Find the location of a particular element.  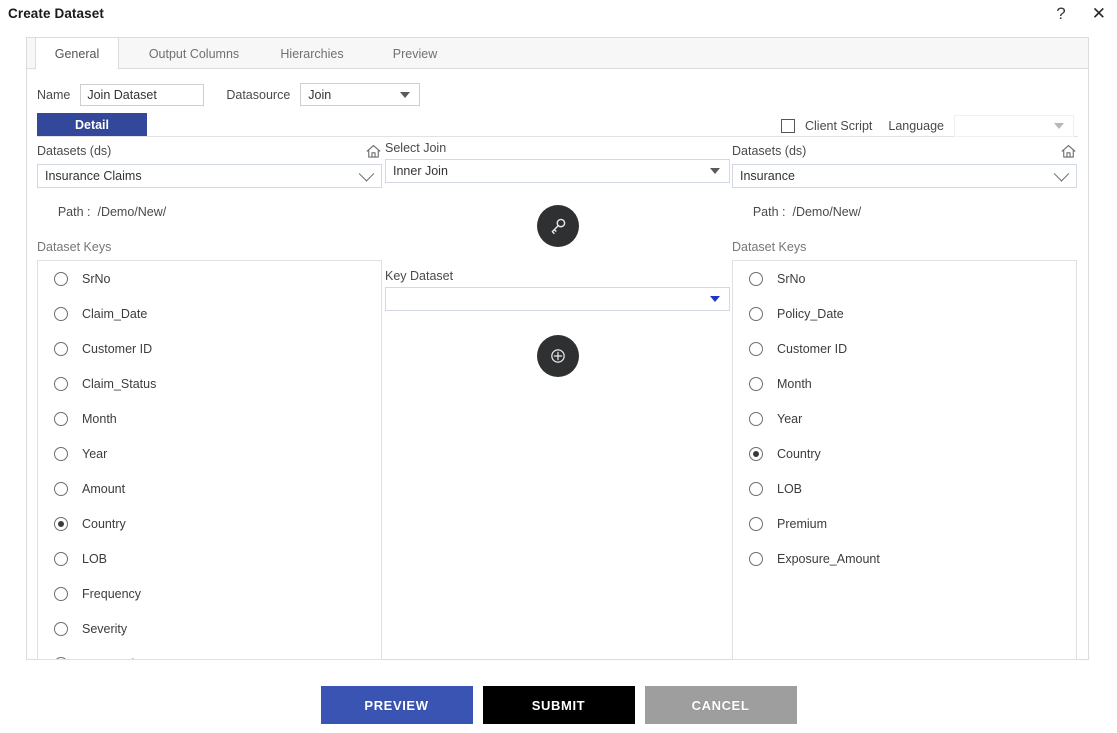

submit-button: SUBMIT is located at coordinates (558, 705).